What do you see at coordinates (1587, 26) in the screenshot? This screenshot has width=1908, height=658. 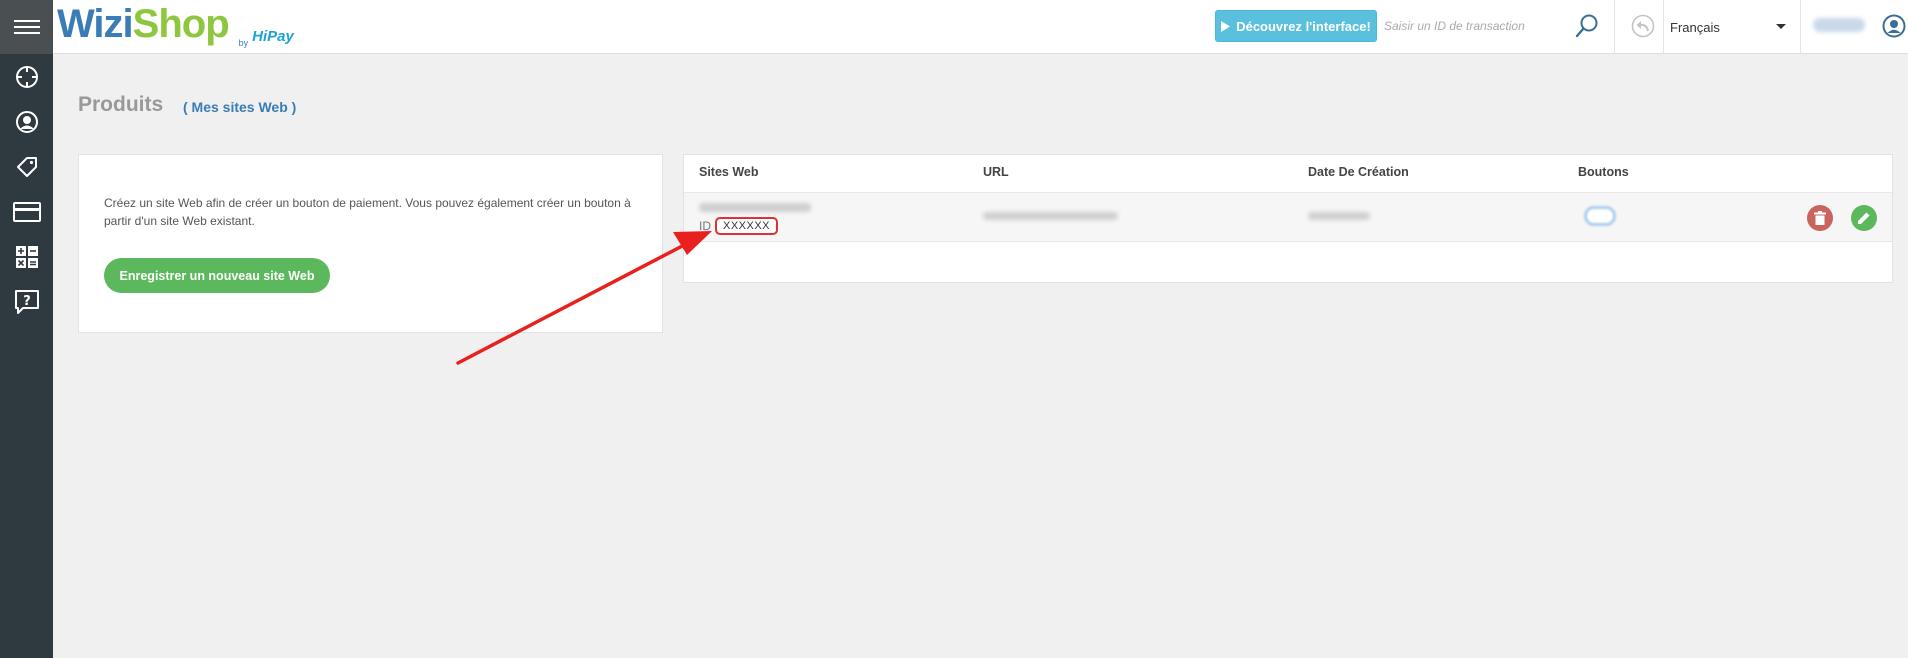 I see `search-icon` at bounding box center [1587, 26].